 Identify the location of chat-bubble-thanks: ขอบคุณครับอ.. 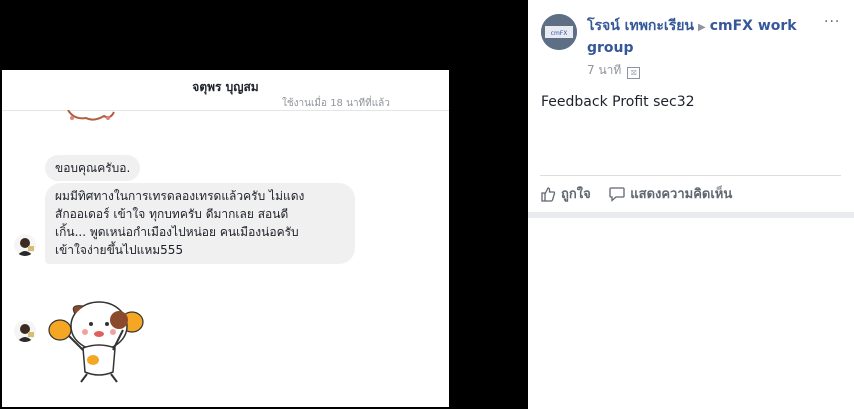
(93, 168).